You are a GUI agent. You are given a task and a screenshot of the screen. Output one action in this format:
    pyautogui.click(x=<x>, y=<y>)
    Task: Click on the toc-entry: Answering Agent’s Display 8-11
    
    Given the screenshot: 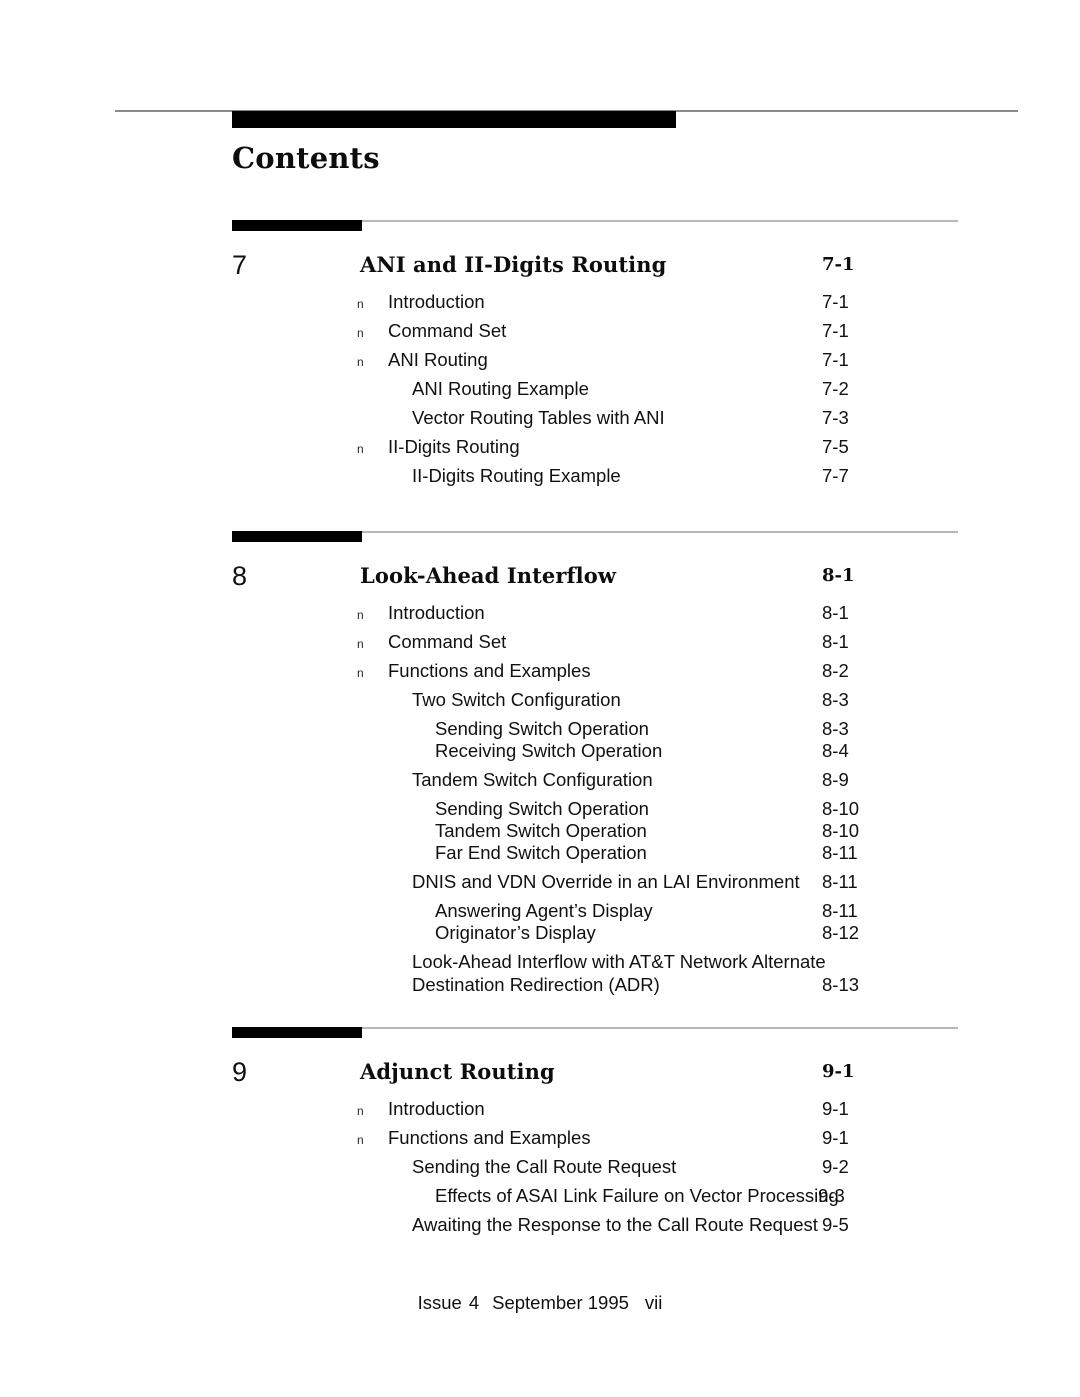 What is the action you would take?
    pyautogui.click(x=540, y=911)
    